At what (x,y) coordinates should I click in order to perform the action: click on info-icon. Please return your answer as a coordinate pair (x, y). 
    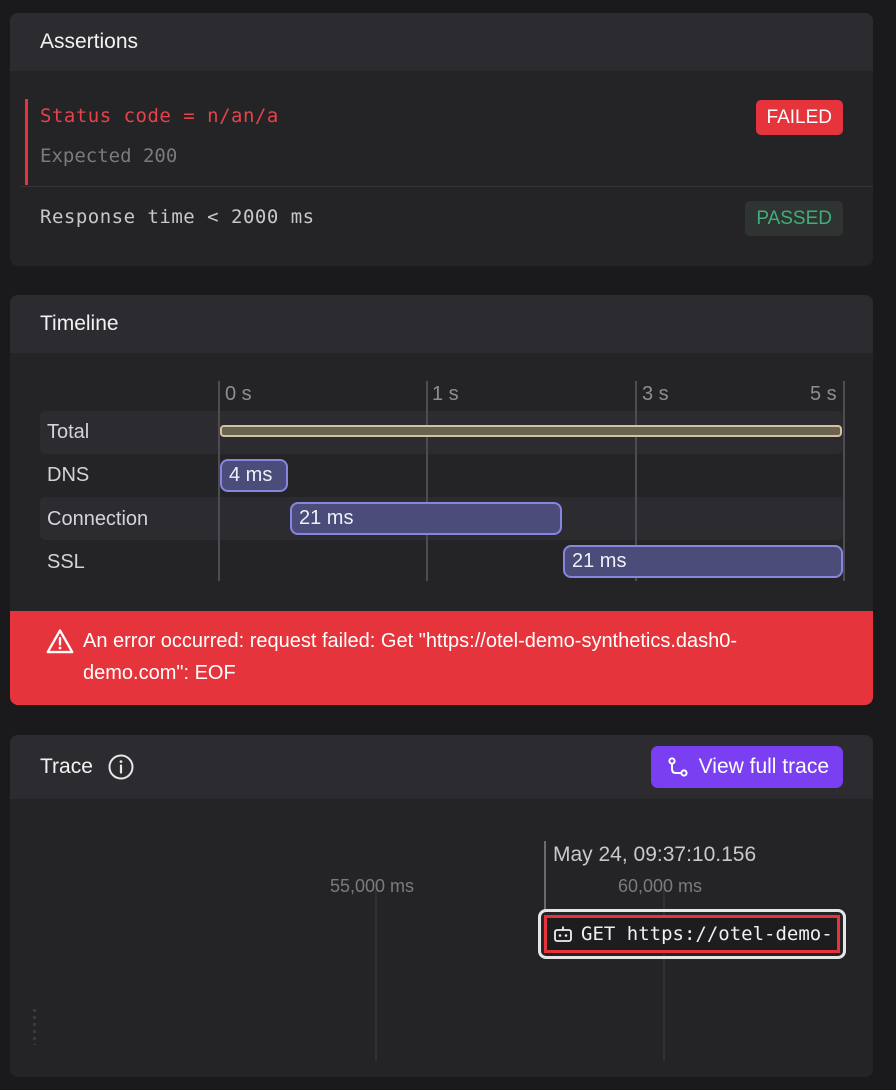
    Looking at the image, I should click on (121, 767).